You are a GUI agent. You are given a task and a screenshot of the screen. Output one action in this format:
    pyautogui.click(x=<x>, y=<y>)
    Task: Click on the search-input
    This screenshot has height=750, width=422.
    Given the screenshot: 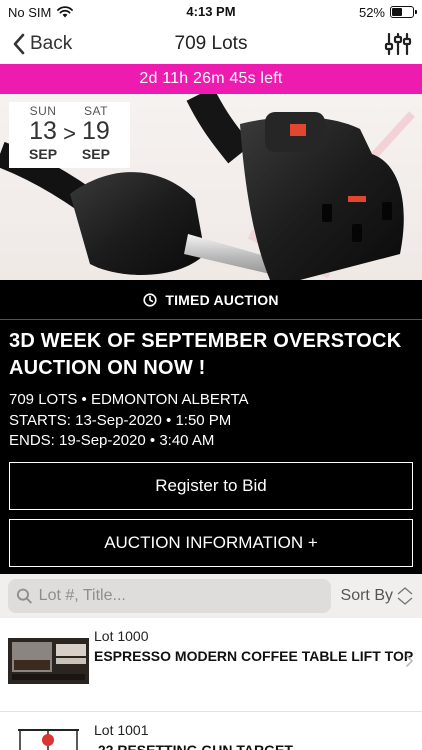 What is the action you would take?
    pyautogui.click(x=180, y=596)
    